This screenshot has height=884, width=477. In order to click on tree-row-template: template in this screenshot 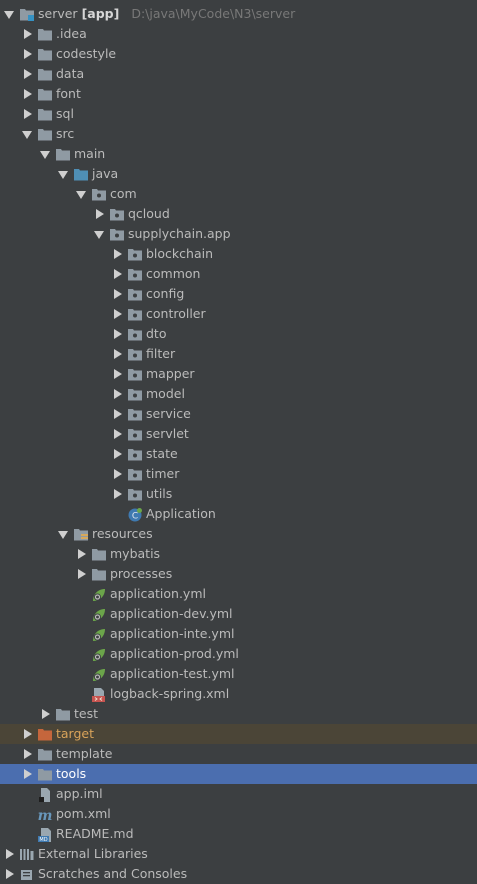, I will do `click(238, 754)`.